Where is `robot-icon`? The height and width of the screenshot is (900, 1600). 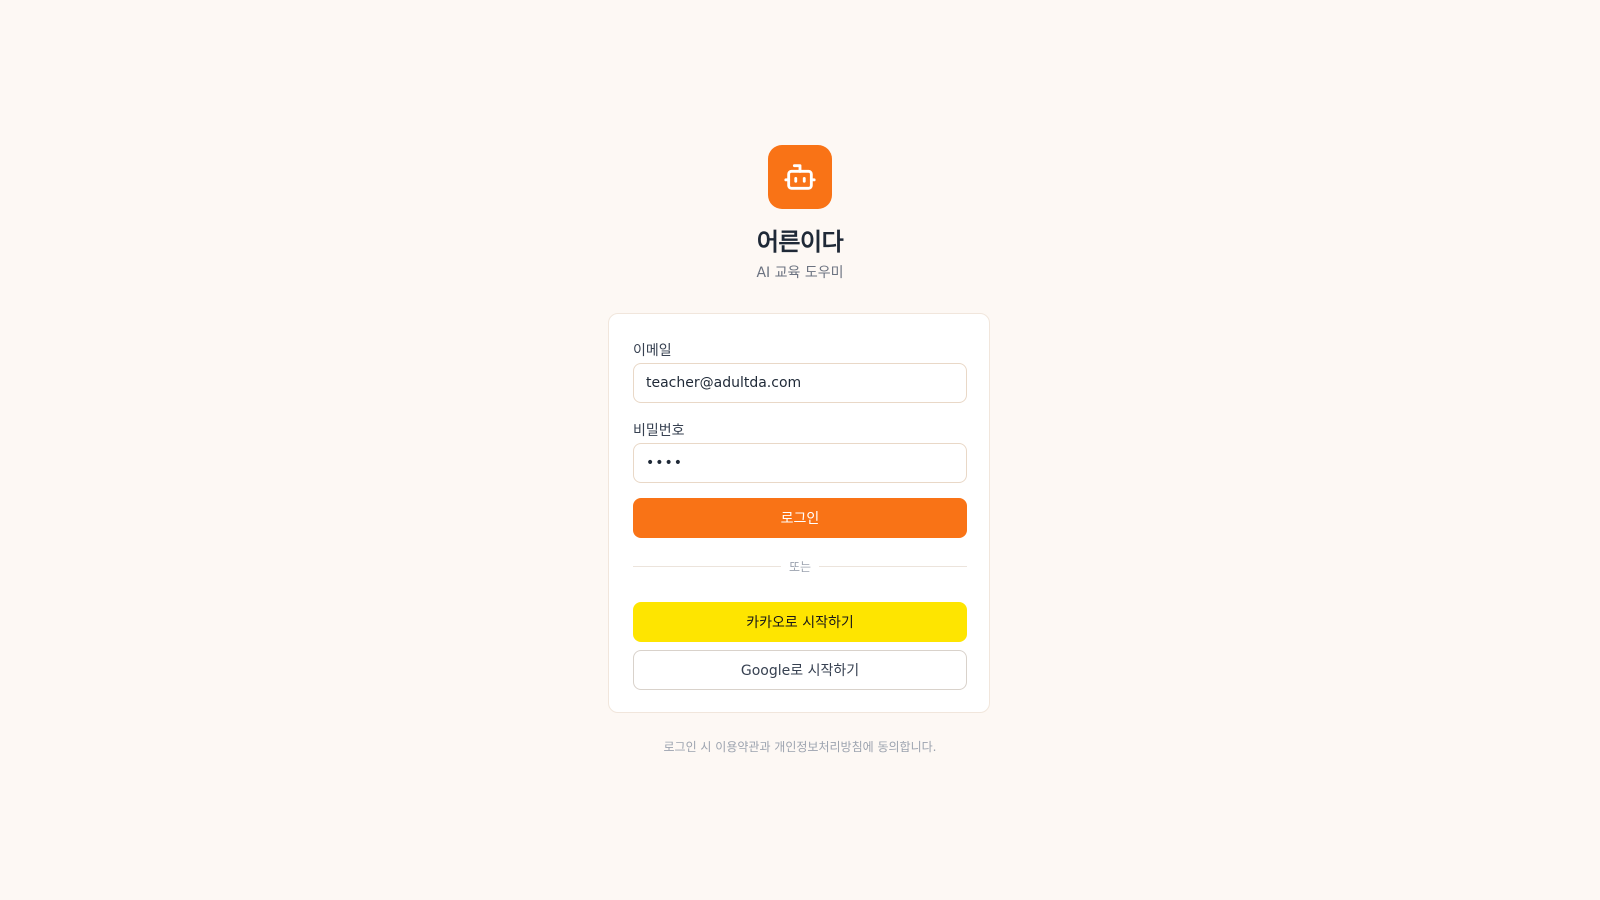 robot-icon is located at coordinates (800, 177).